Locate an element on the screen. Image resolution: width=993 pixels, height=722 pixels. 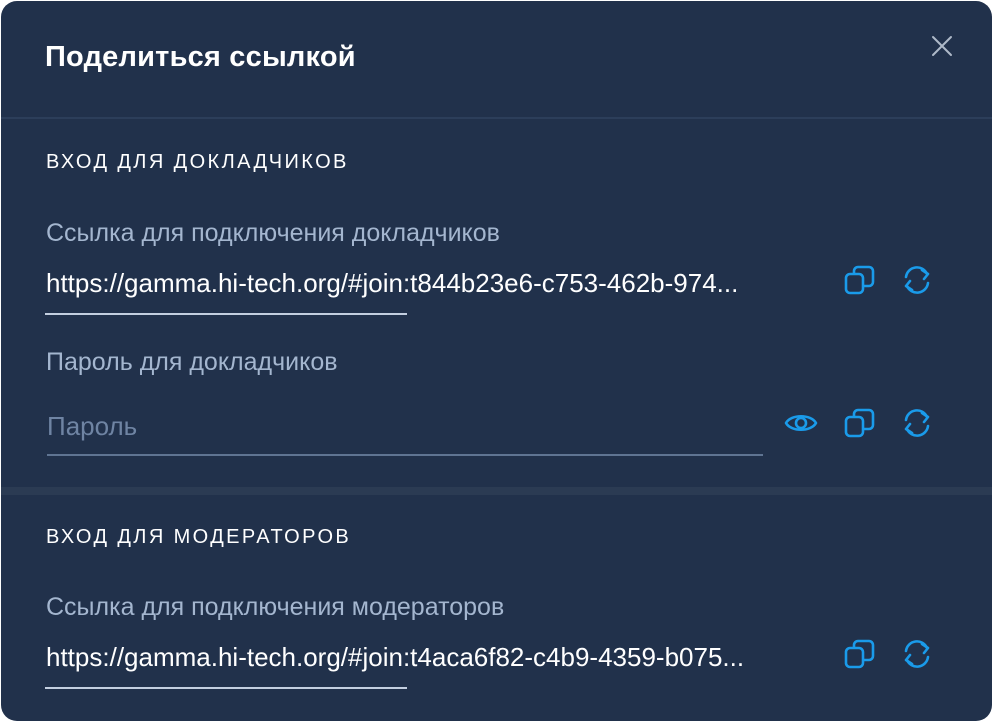
speakers-password-copy-button is located at coordinates (859, 423).